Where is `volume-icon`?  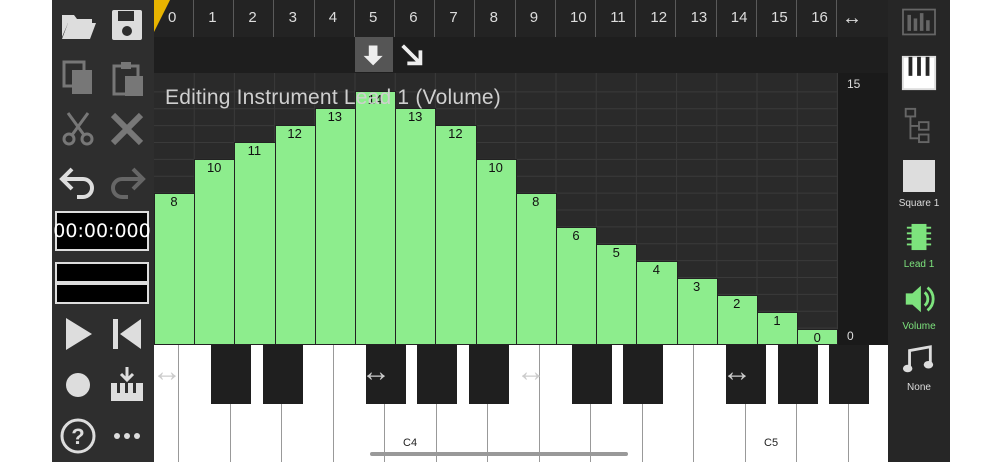 volume-icon is located at coordinates (920, 299).